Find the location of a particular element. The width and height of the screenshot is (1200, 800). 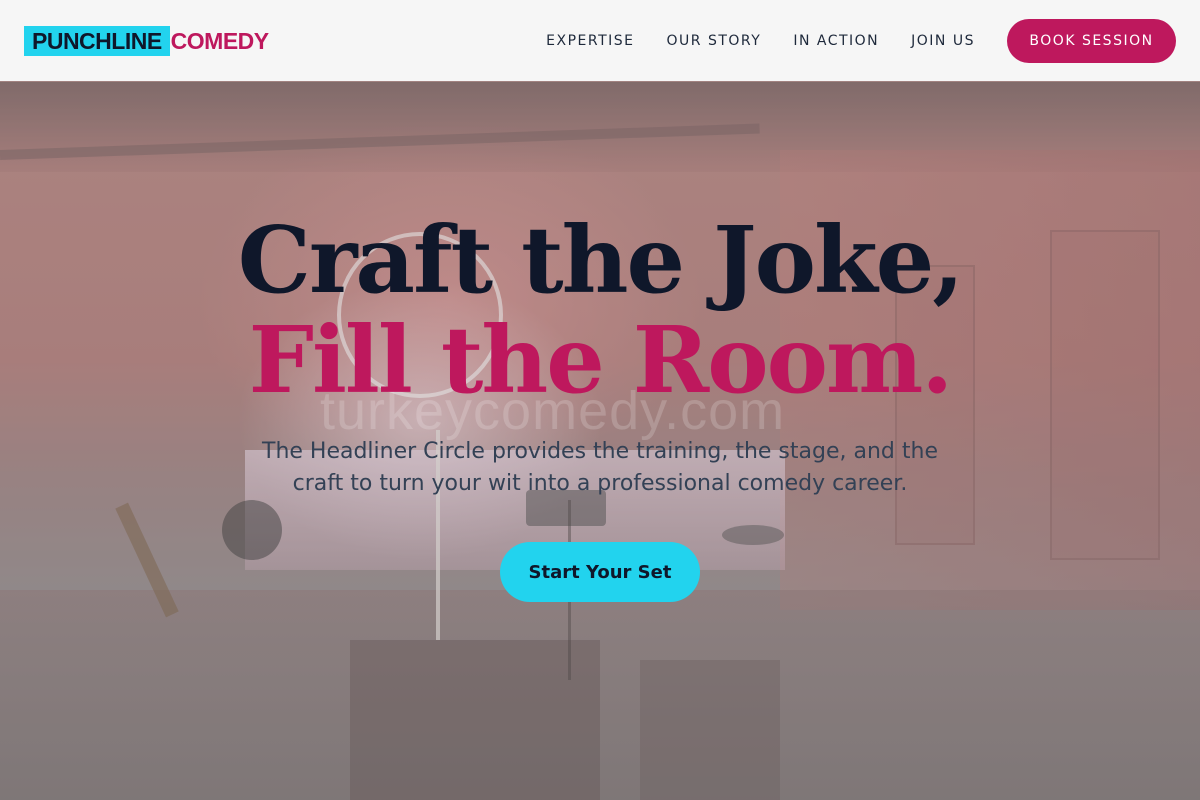

nav-link-our-story: OUR STORY is located at coordinates (714, 41).